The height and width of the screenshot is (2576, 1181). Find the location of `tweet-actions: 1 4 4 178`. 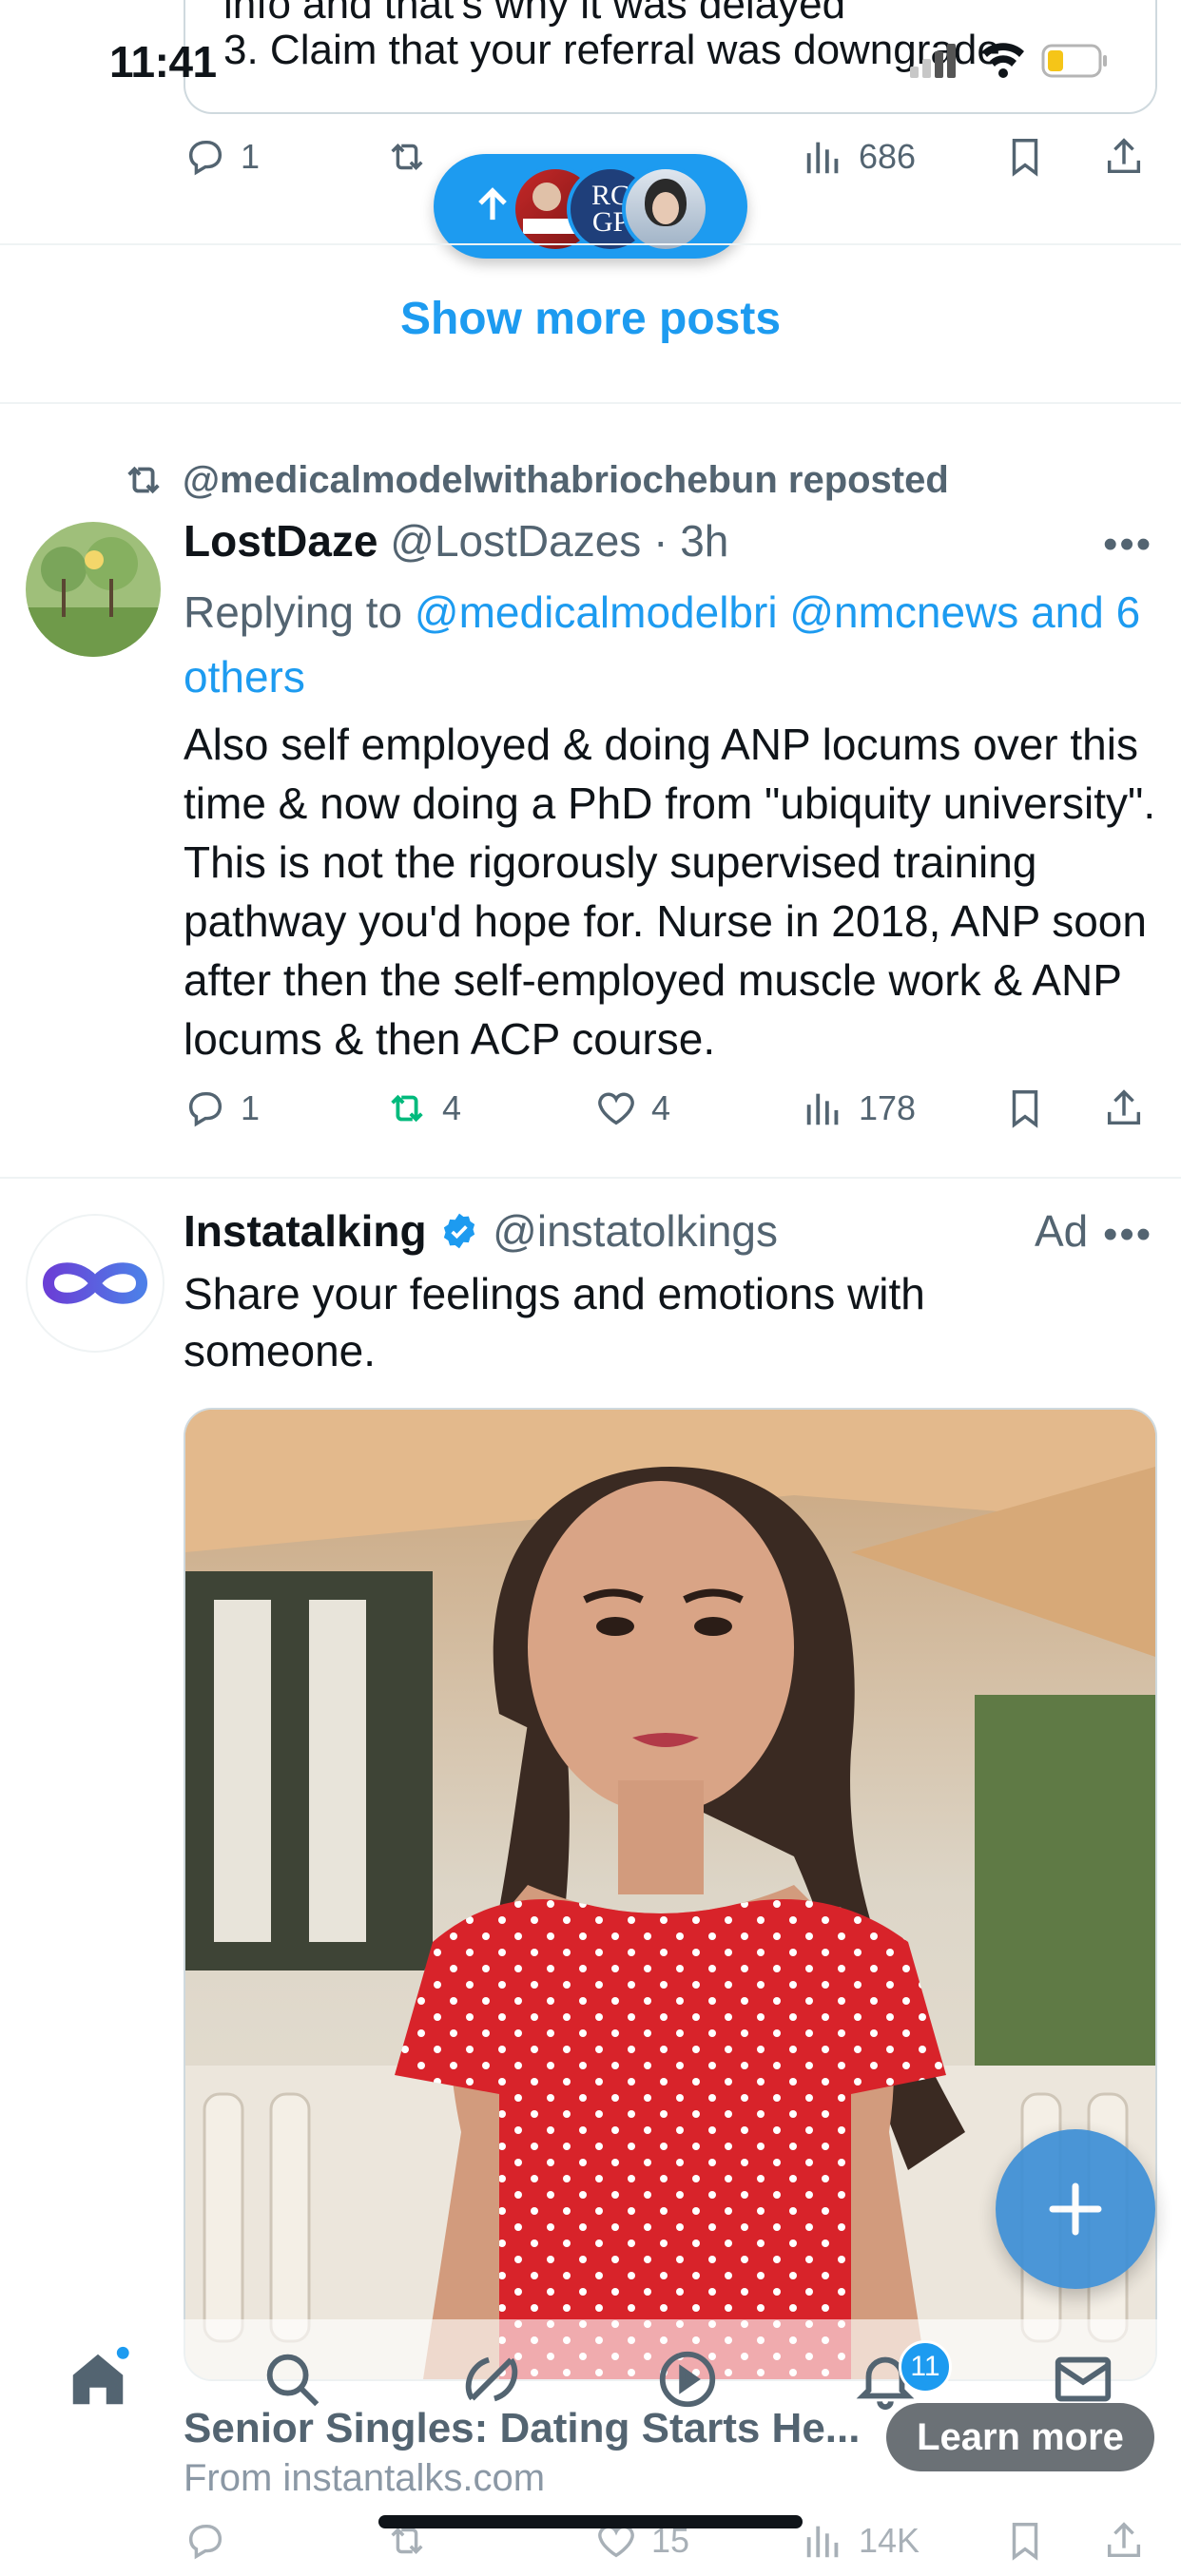

tweet-actions: 1 4 4 178 is located at coordinates (668, 1115).